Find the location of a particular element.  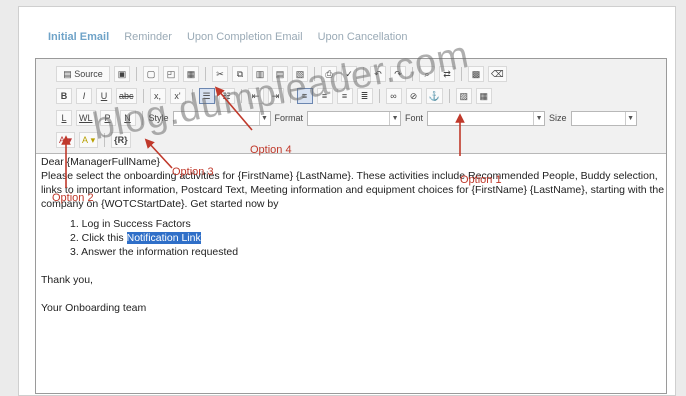

step-1: 1. Log in Success Factors is located at coordinates (130, 224).